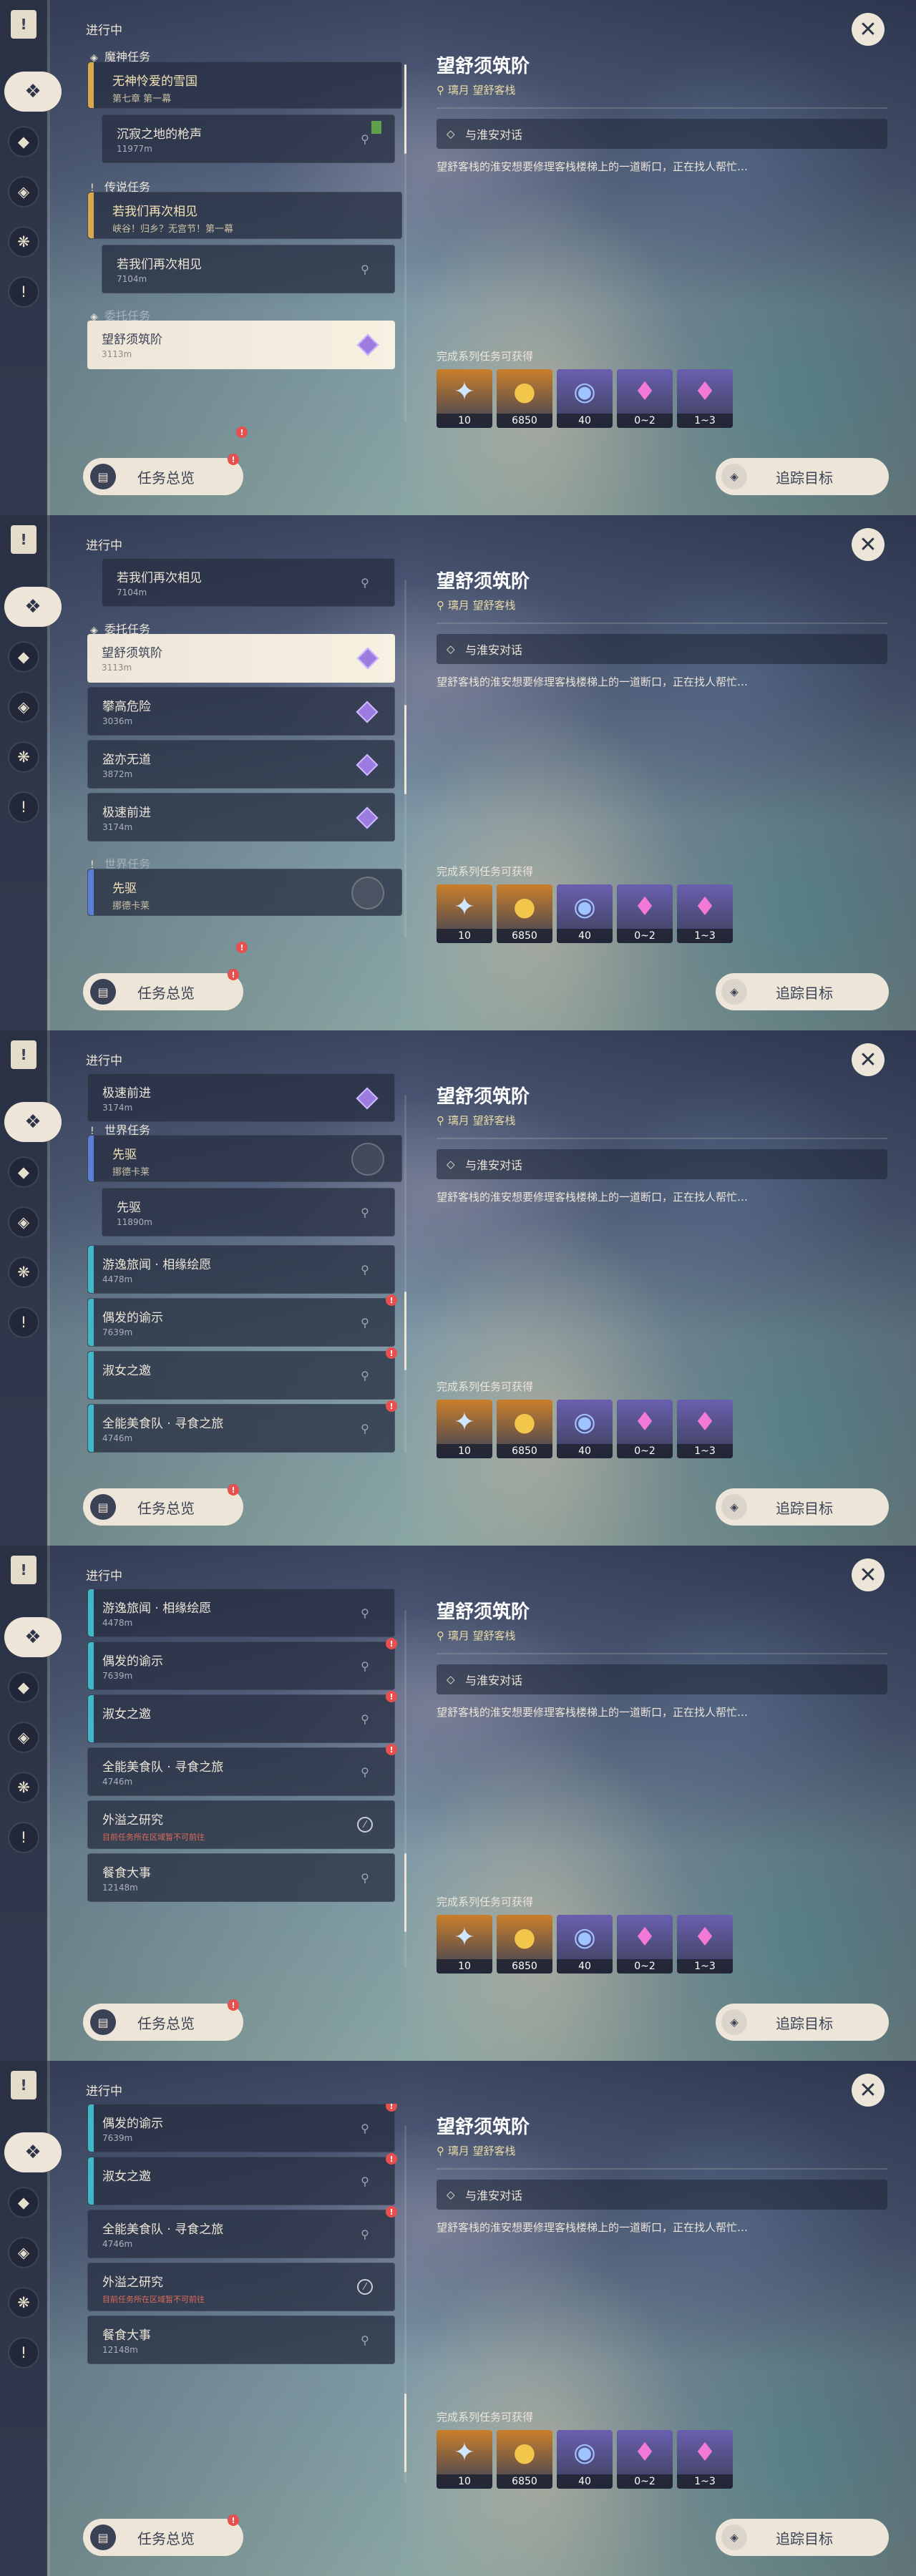 The image size is (916, 2576). What do you see at coordinates (244, 215) in the screenshot?
I see `quest-item: 若我们再次相见 峡谷！归乡？无宫节！第一幕` at bounding box center [244, 215].